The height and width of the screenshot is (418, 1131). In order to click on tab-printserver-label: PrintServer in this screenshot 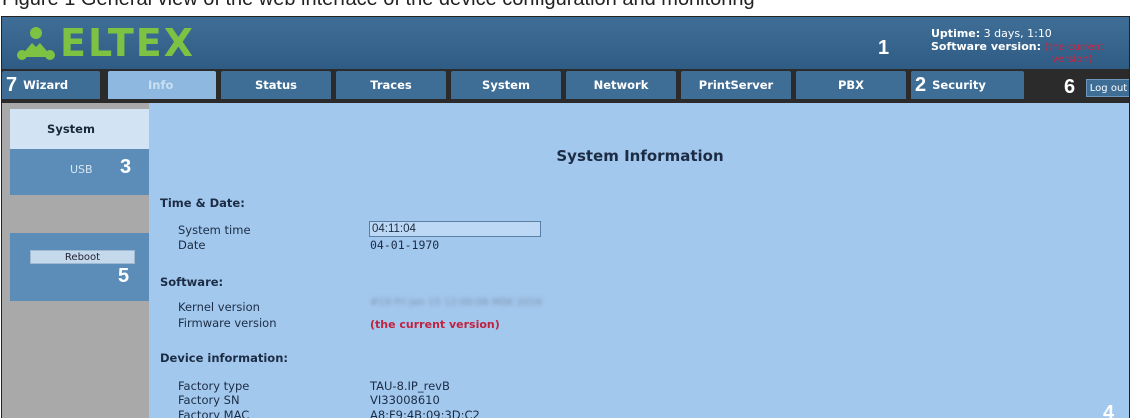, I will do `click(736, 85)`.